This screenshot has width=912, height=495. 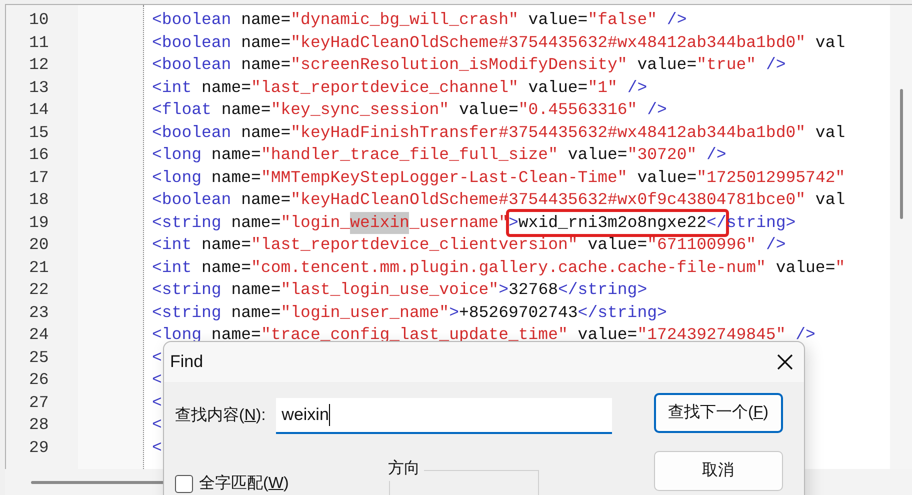 I want to click on line-number: 26, so click(x=39, y=380).